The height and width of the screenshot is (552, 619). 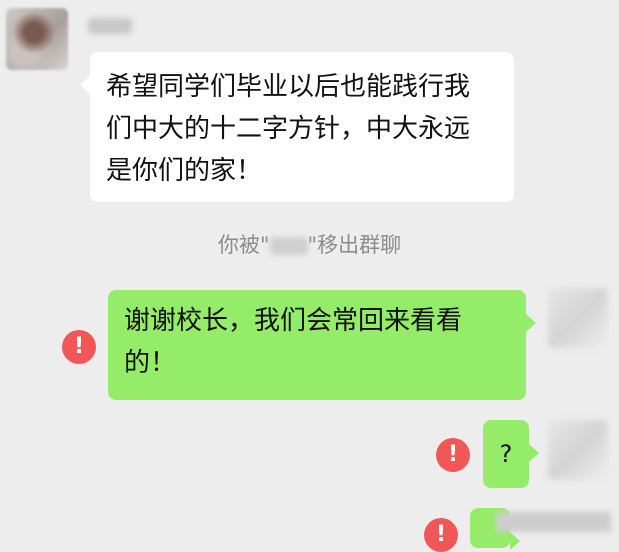 I want to click on message-line: 们中大的十二字方针，中大永远, so click(x=288, y=129).